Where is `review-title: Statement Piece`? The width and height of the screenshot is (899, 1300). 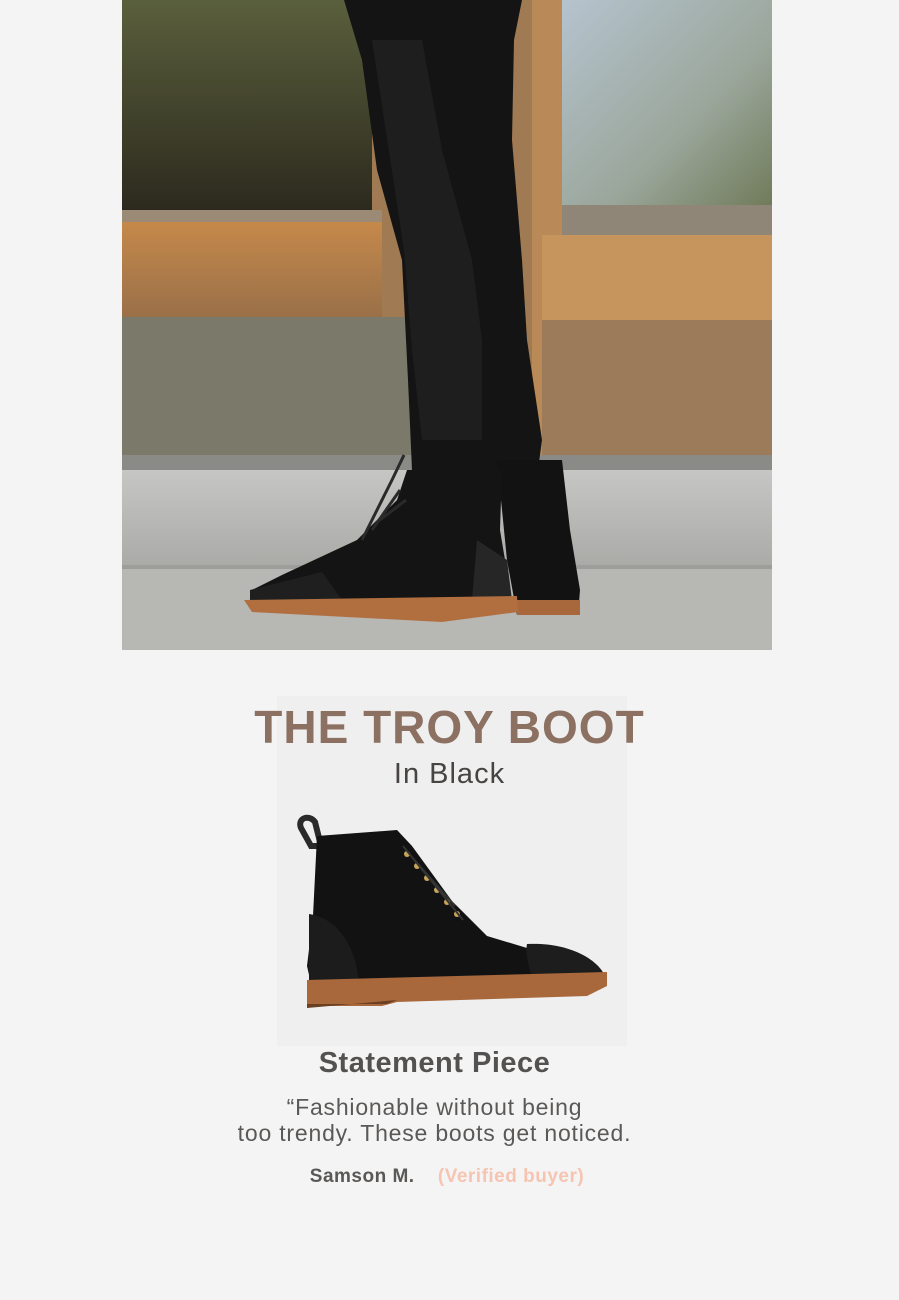
review-title: Statement Piece is located at coordinates (434, 1063).